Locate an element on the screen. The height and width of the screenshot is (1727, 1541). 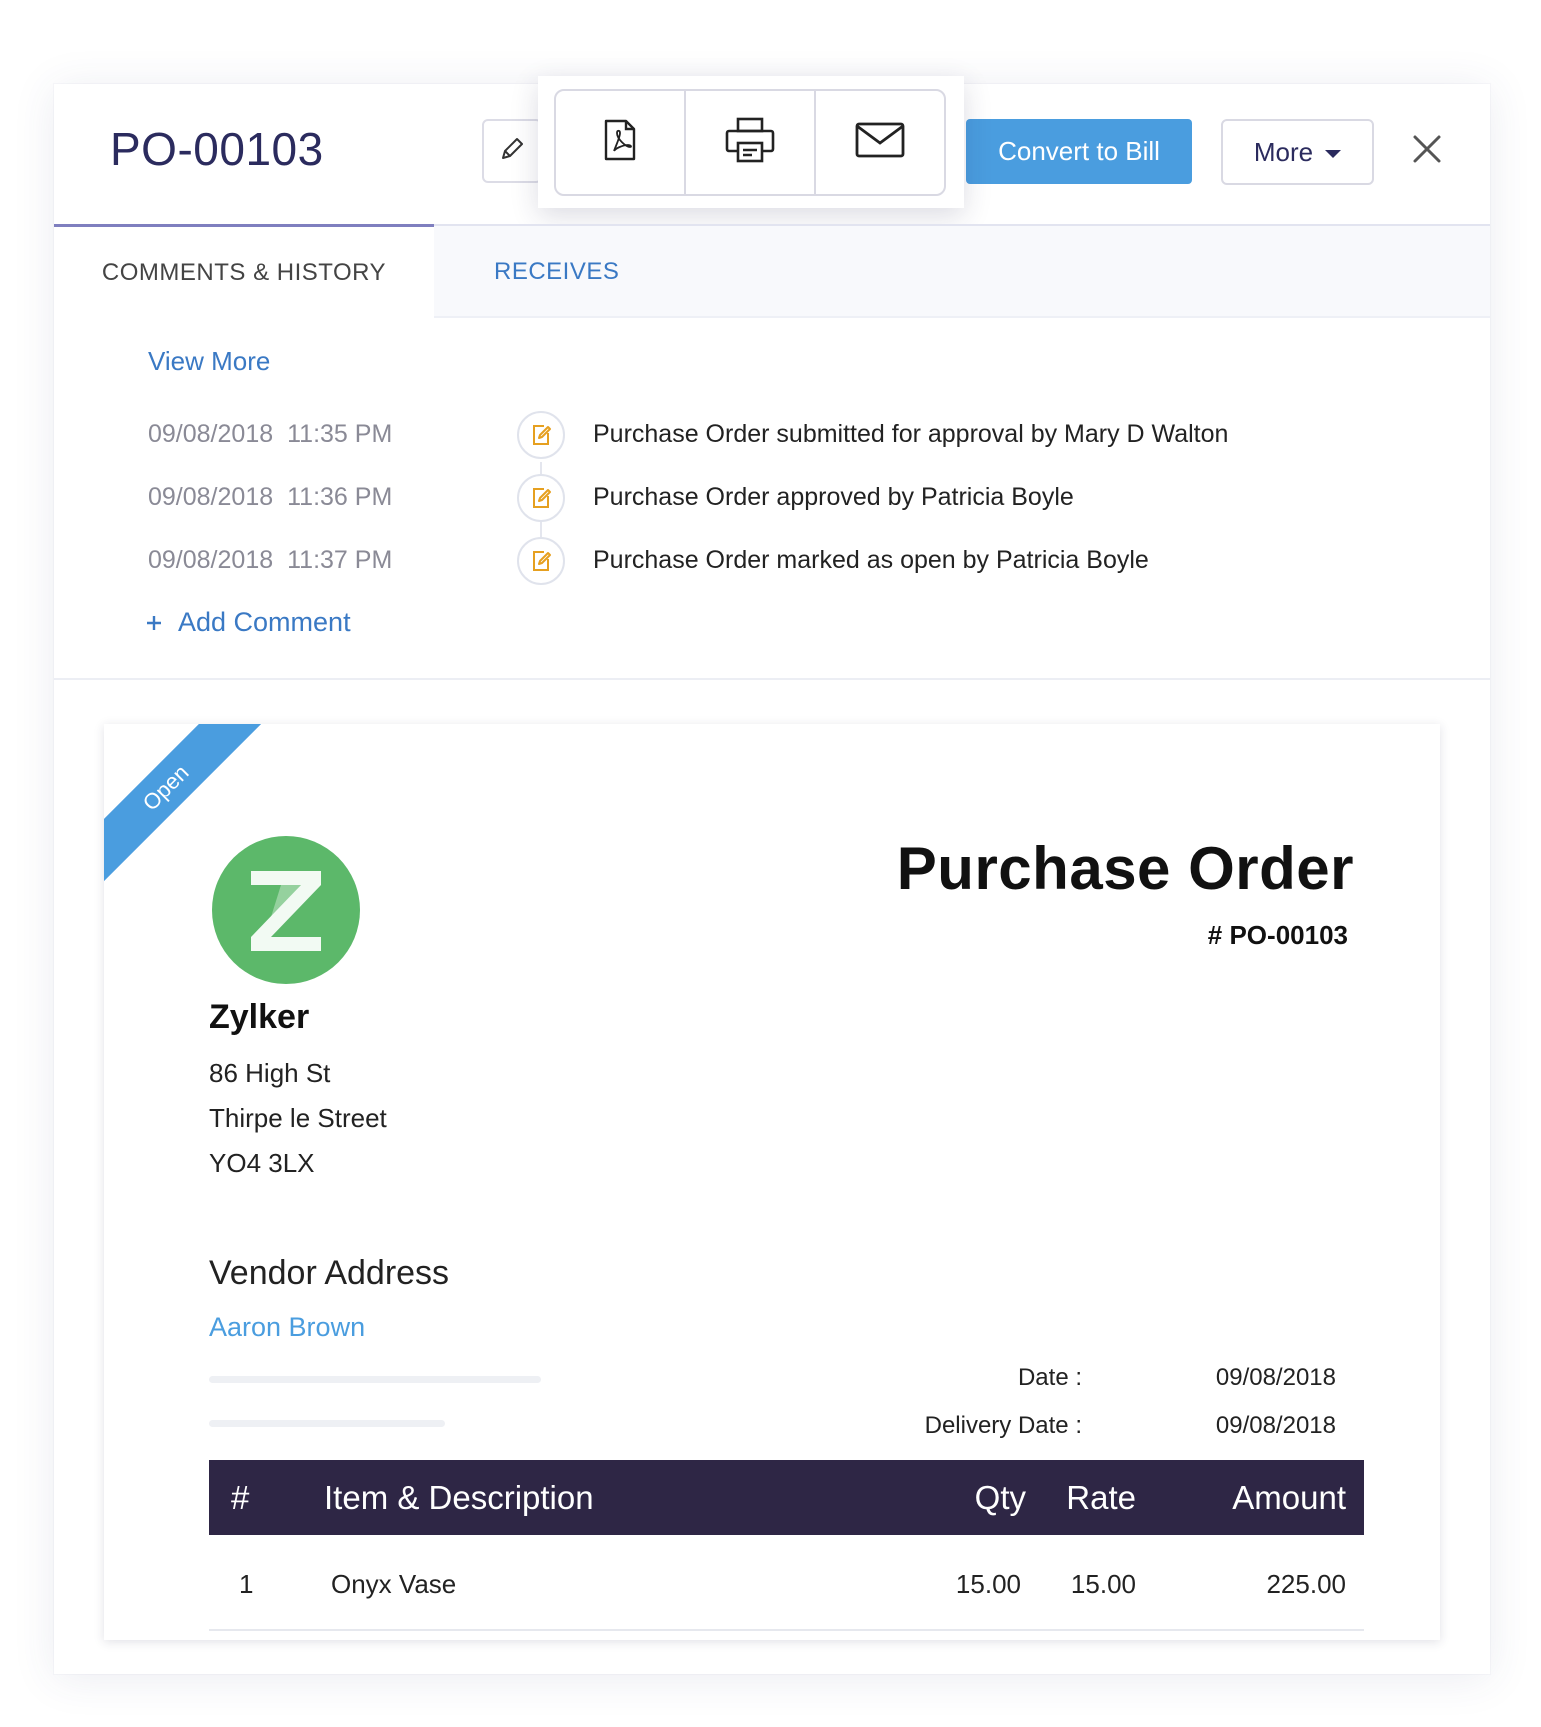
column-header: Qty is located at coordinates (1000, 1497).